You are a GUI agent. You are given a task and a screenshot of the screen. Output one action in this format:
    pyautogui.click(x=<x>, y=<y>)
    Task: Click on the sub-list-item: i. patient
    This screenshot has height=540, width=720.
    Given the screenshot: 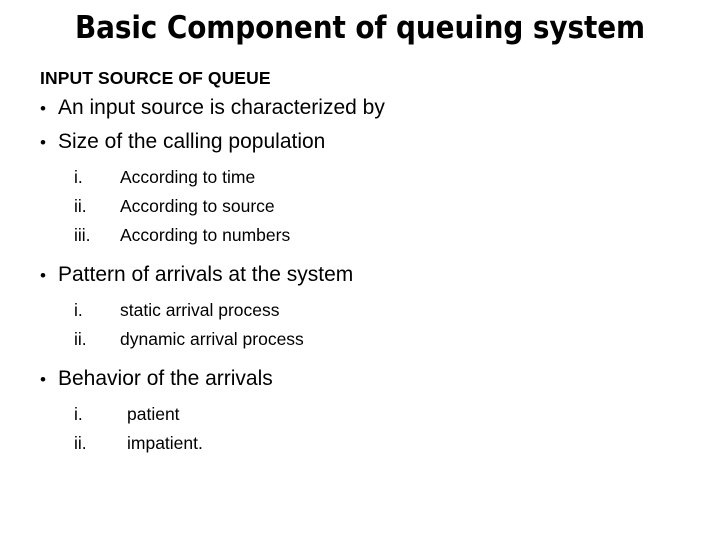 What is the action you would take?
    pyautogui.click(x=360, y=414)
    